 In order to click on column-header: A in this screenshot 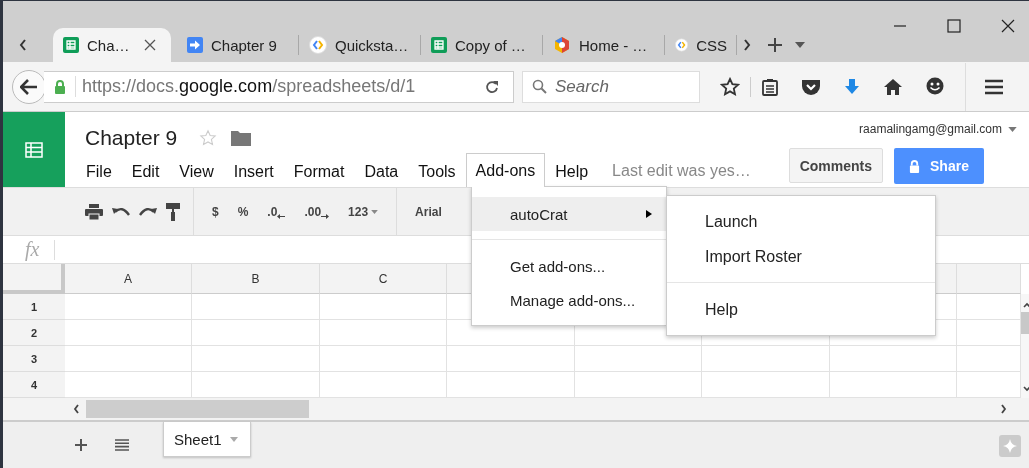, I will do `click(128, 279)`.